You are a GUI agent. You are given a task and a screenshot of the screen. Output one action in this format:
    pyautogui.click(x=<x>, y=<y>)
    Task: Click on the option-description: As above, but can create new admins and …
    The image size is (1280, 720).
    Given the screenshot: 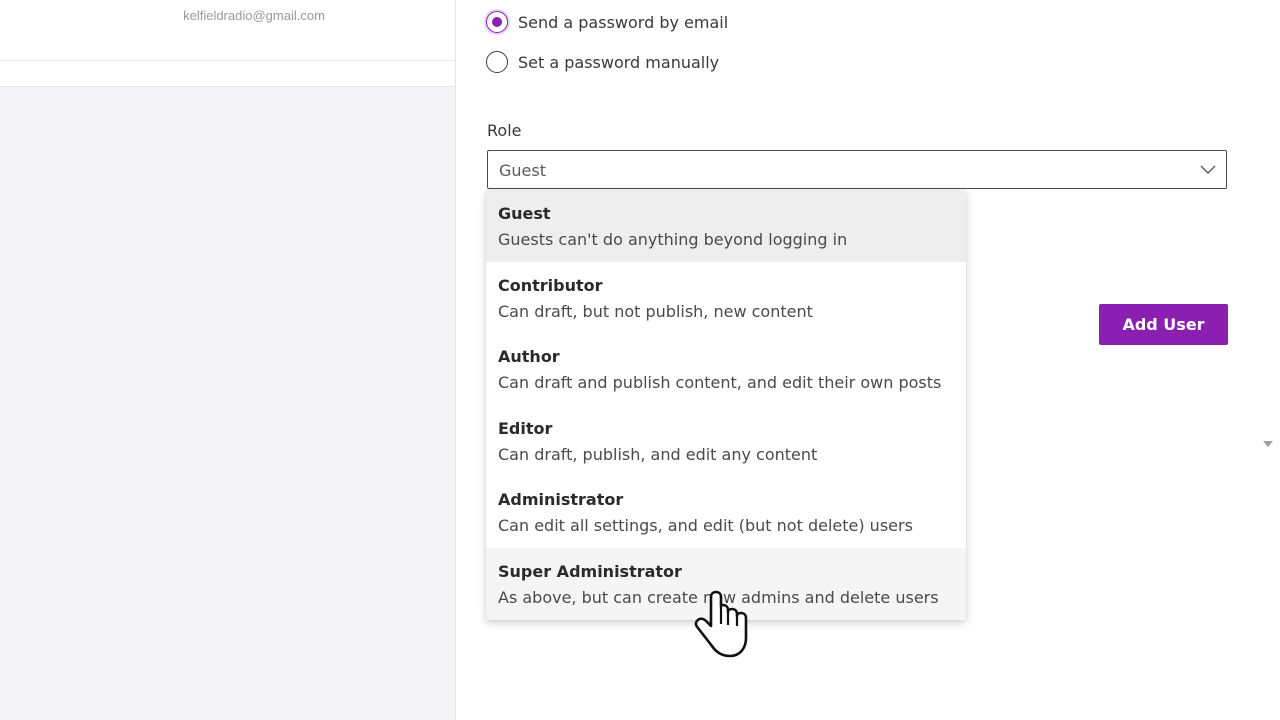 What is the action you would take?
    pyautogui.click(x=718, y=597)
    